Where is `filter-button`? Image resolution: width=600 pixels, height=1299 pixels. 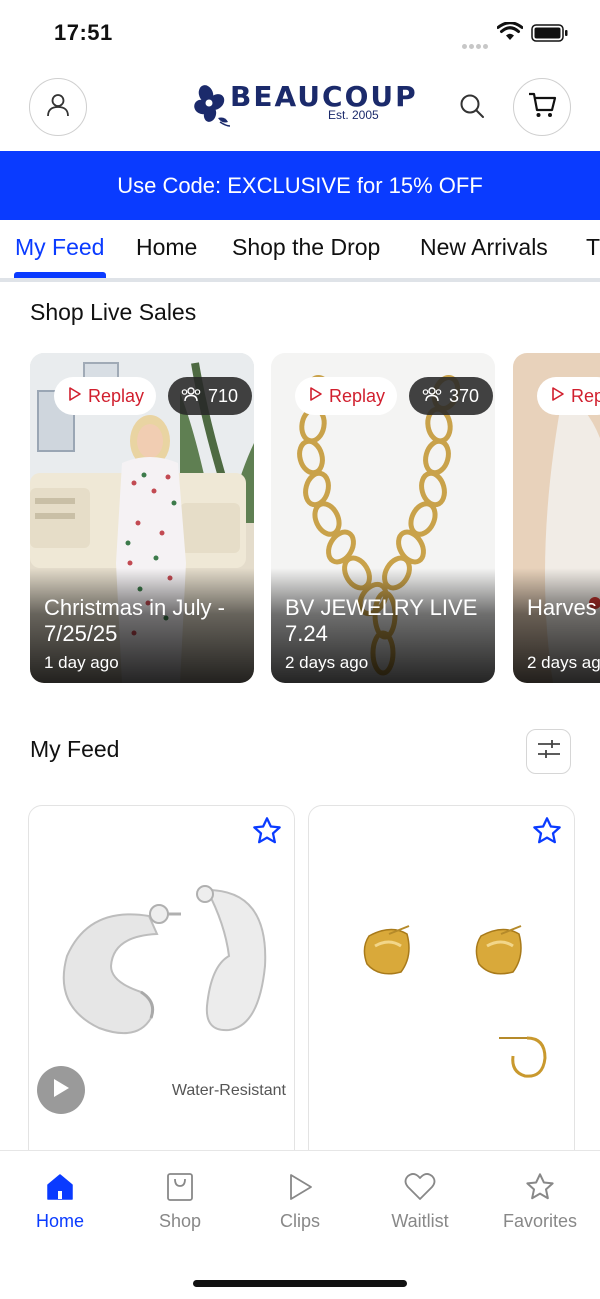 filter-button is located at coordinates (548, 751).